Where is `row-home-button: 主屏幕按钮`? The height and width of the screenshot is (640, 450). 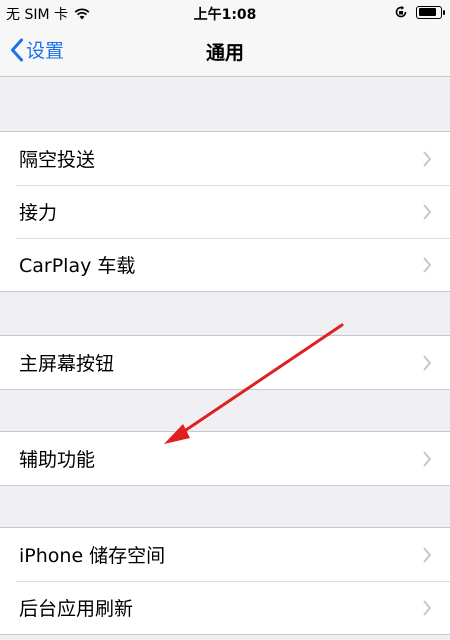 row-home-button: 主屏幕按钮 is located at coordinates (225, 362).